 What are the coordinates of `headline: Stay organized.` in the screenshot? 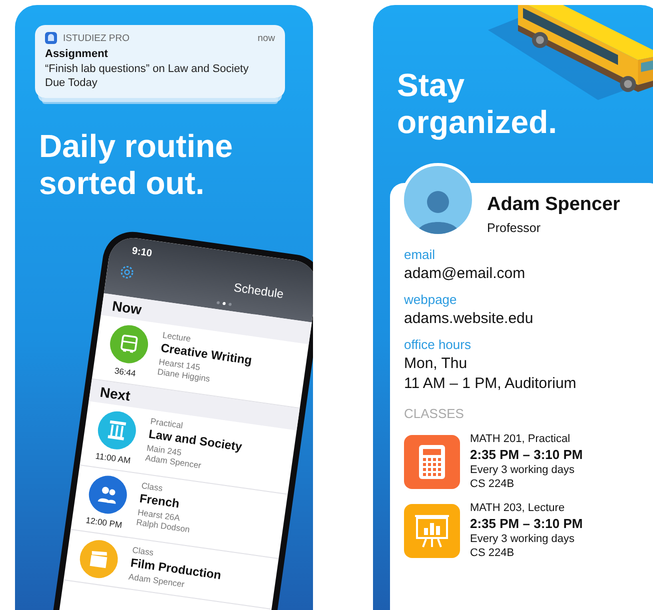 It's located at (477, 104).